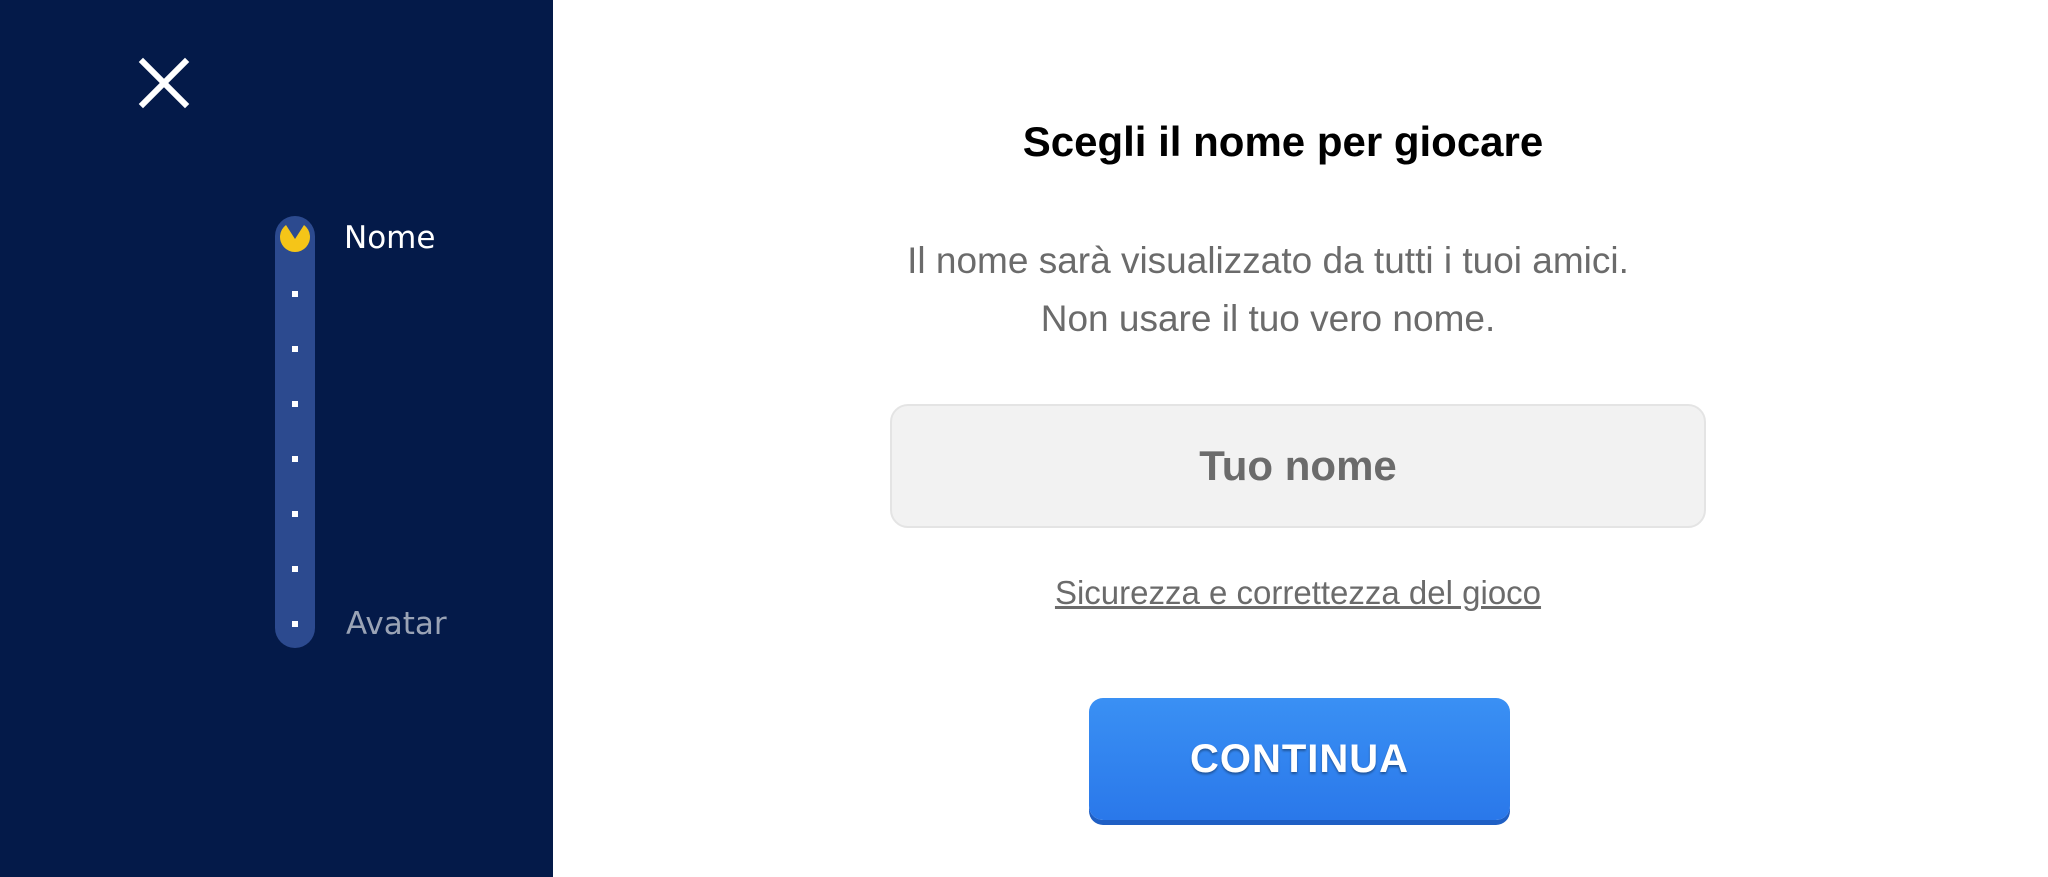  I want to click on safety-fairness-link: Sicurezza e correttezza del gioco, so click(1298, 593).